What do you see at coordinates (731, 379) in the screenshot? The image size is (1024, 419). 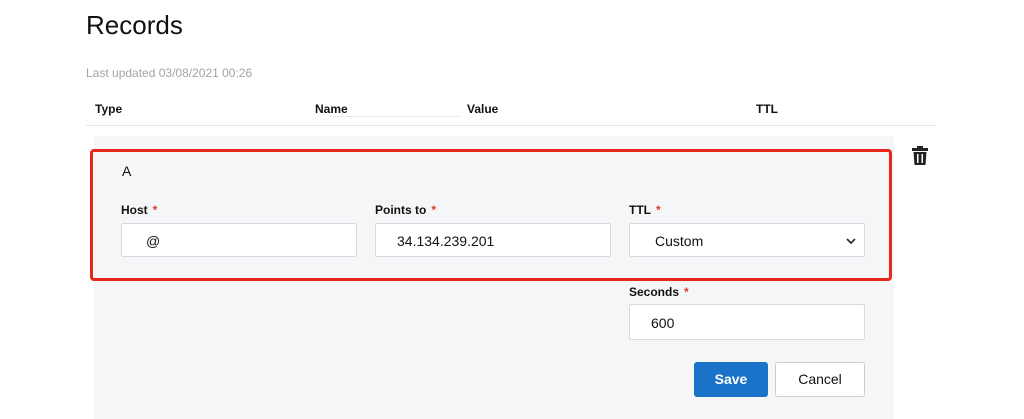 I see `save-button: Save` at bounding box center [731, 379].